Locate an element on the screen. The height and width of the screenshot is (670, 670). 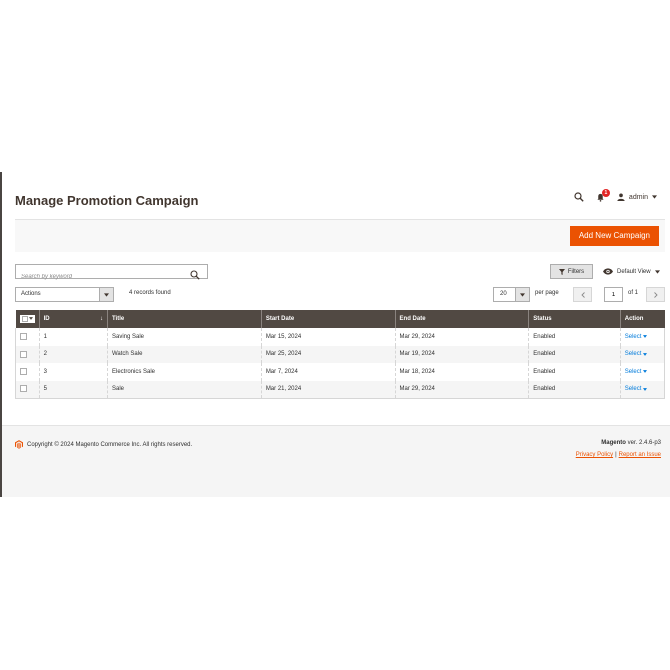
mass-select-checkbox is located at coordinates (27, 318).